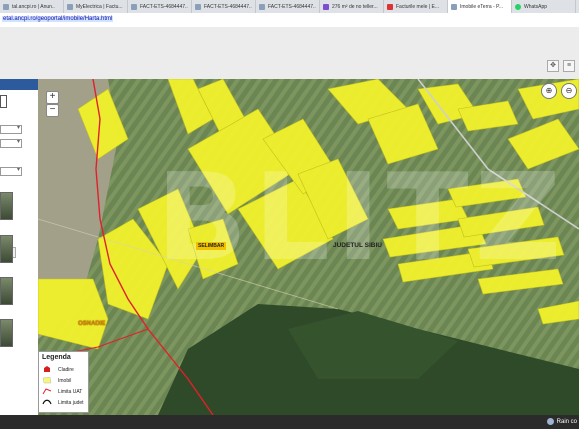  Describe the element at coordinates (56, 380) in the screenshot. I see `legend-item-imobil: Imobil` at that location.